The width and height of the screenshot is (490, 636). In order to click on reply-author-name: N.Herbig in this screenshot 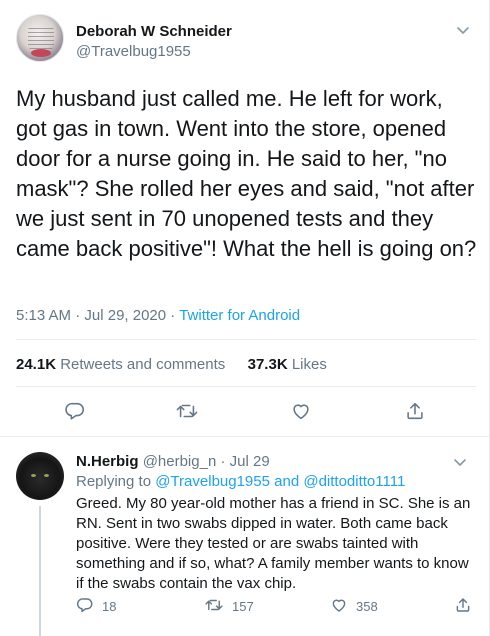, I will do `click(107, 461)`.